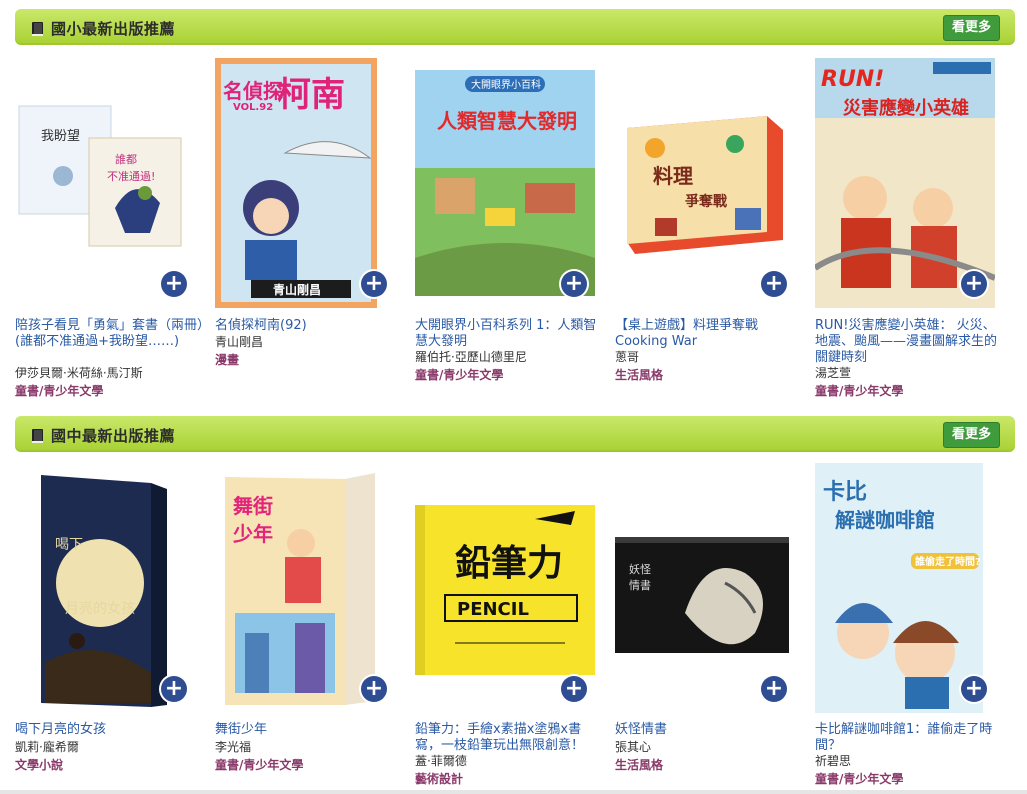 The image size is (1027, 794). Describe the element at coordinates (131, 176) in the screenshot. I see `svg-text: 不准通過!` at that location.